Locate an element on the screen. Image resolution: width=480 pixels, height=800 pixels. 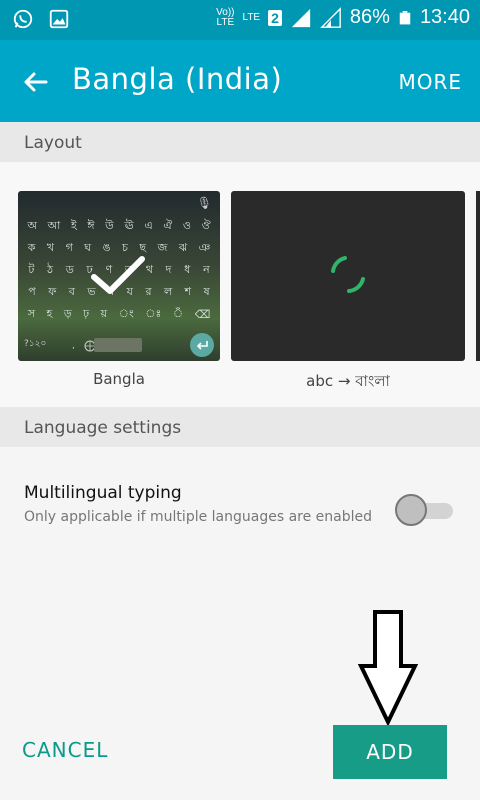
spacebar is located at coordinates (118, 345).